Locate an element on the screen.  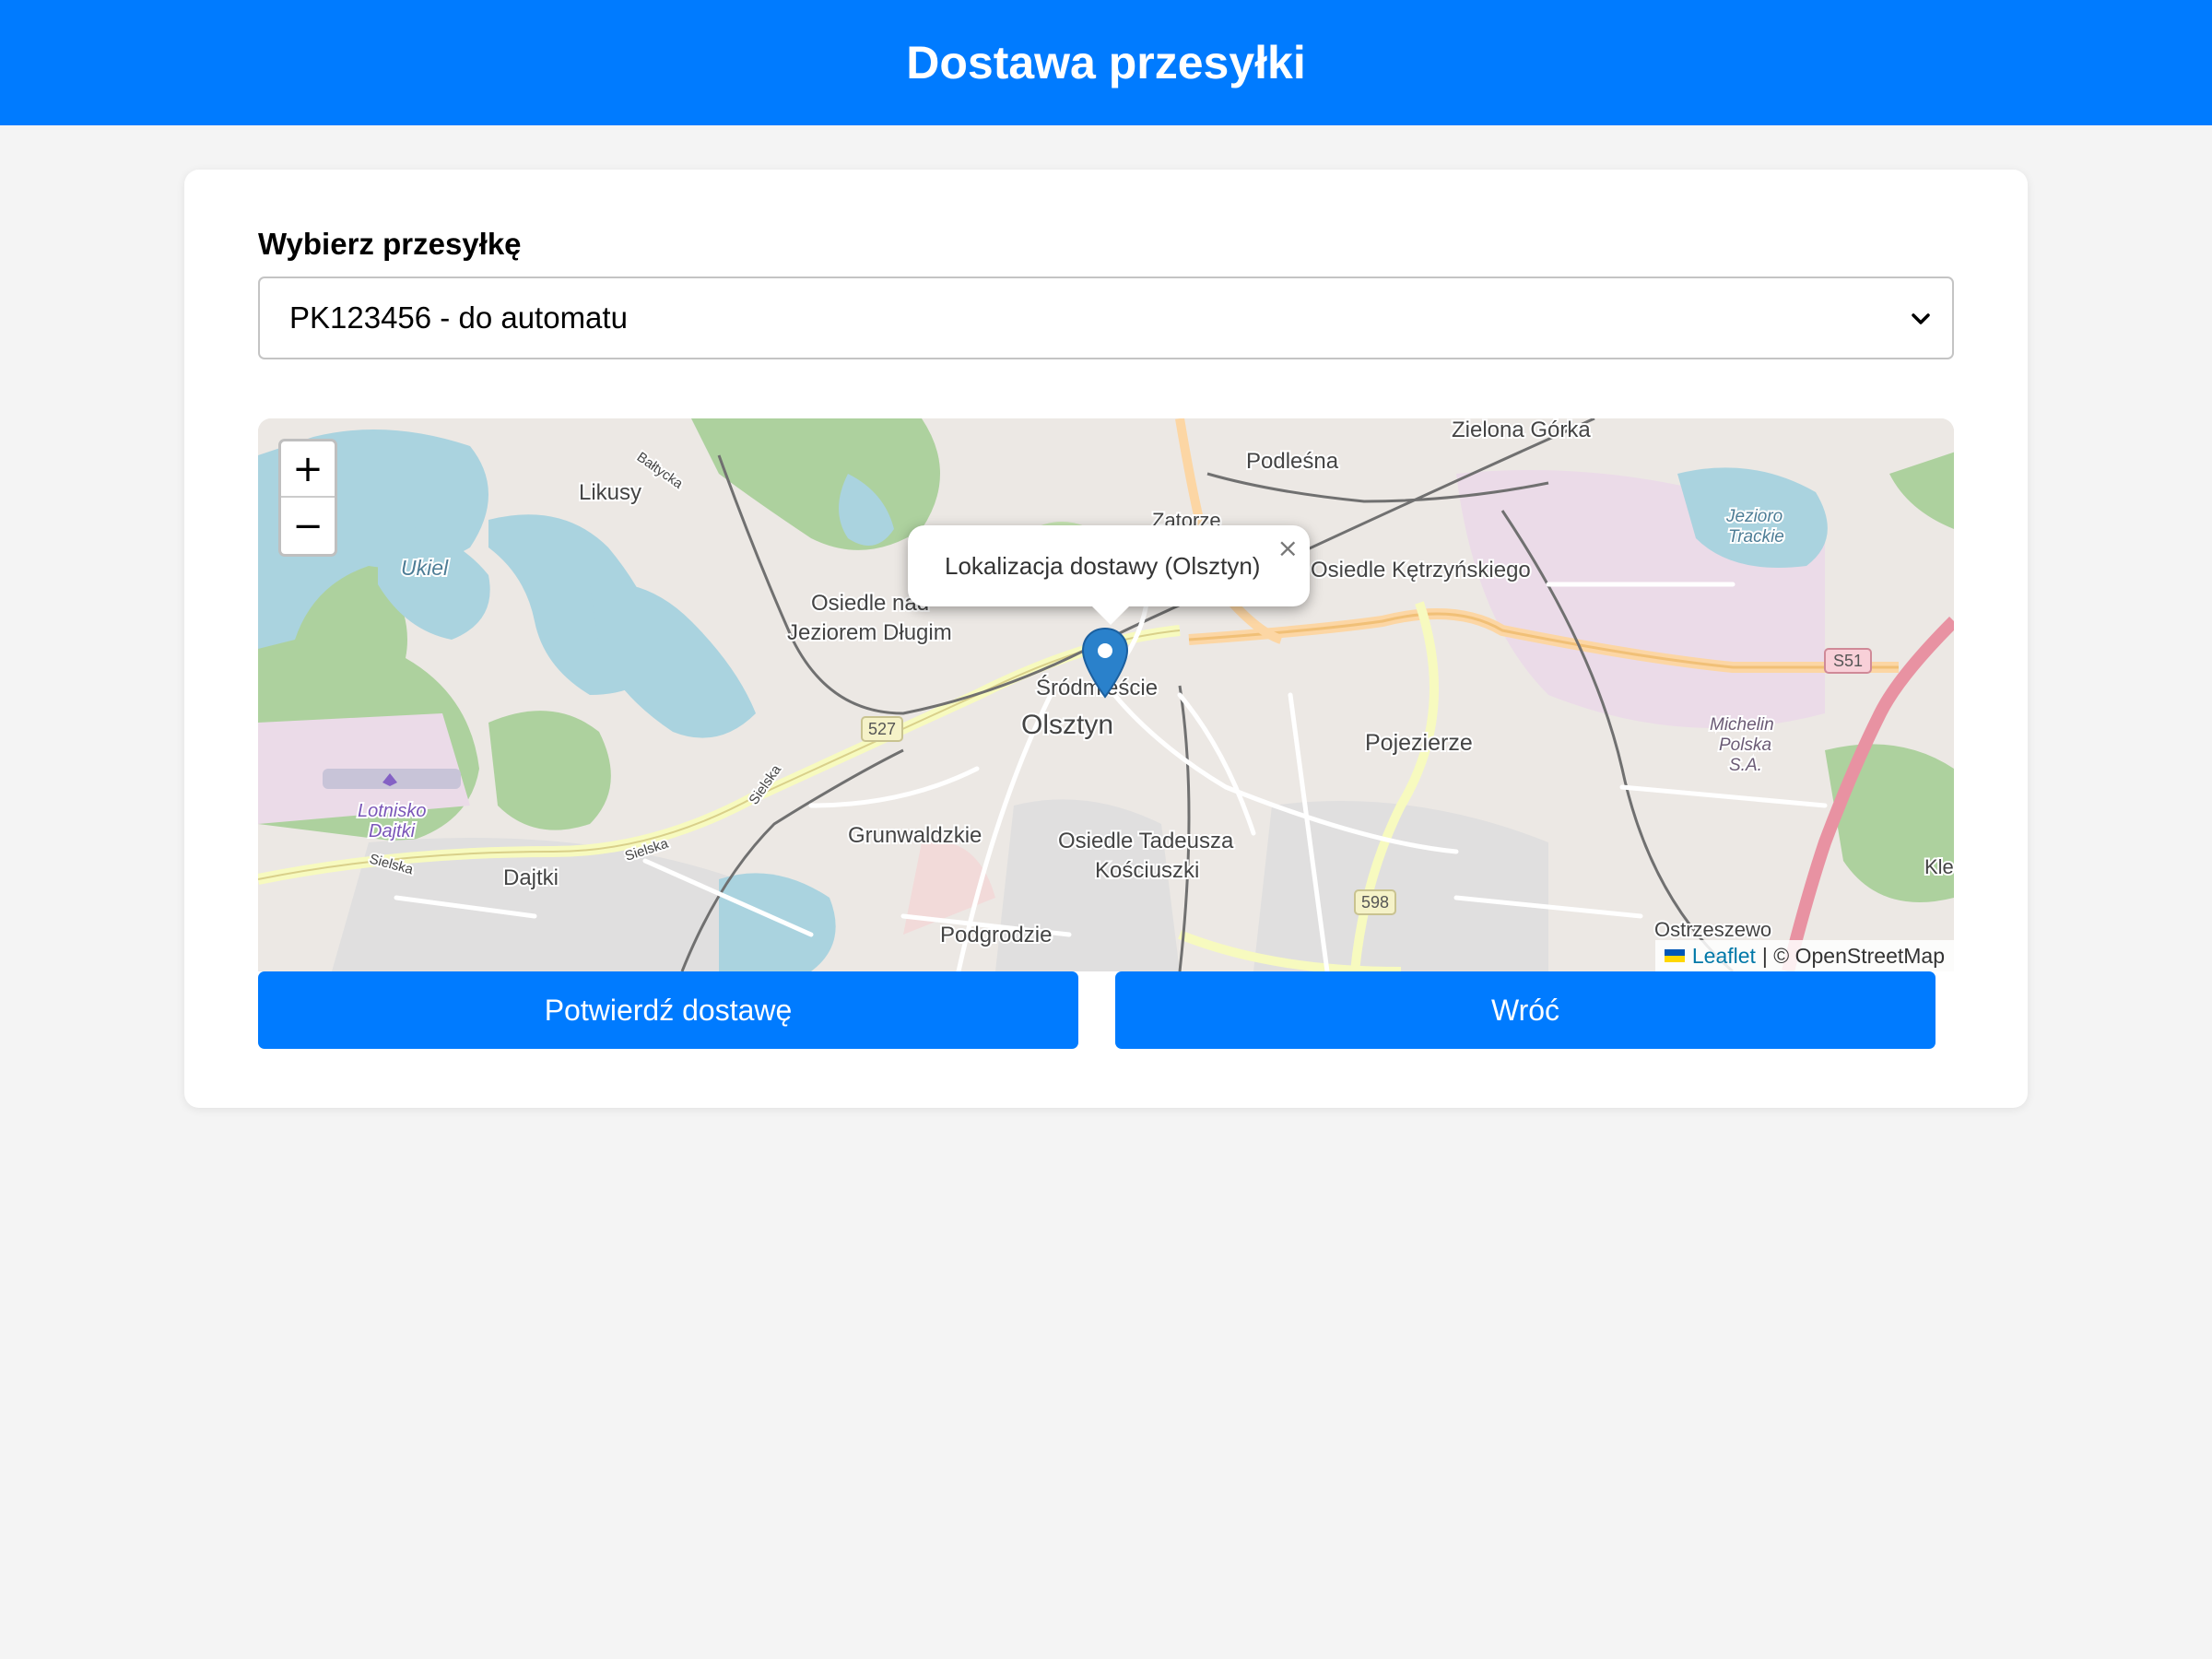
parcel-select-label: Wybierz przesyłkę is located at coordinates (390, 244).